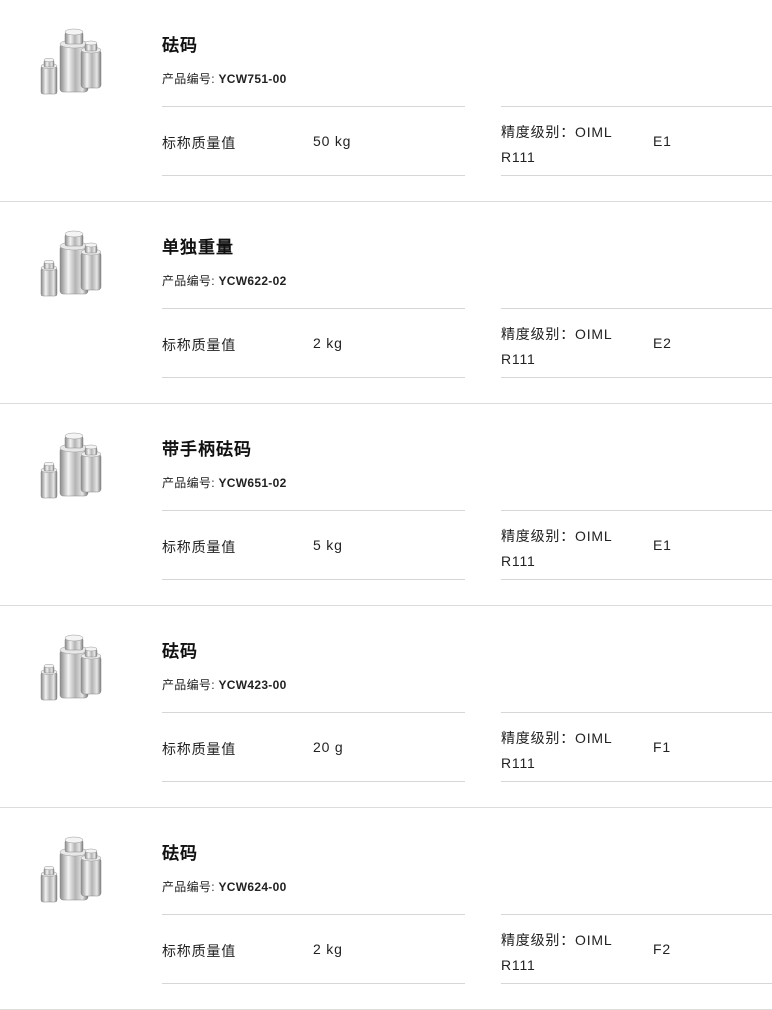  What do you see at coordinates (662, 949) in the screenshot?
I see `accuracy-class-value: F2` at bounding box center [662, 949].